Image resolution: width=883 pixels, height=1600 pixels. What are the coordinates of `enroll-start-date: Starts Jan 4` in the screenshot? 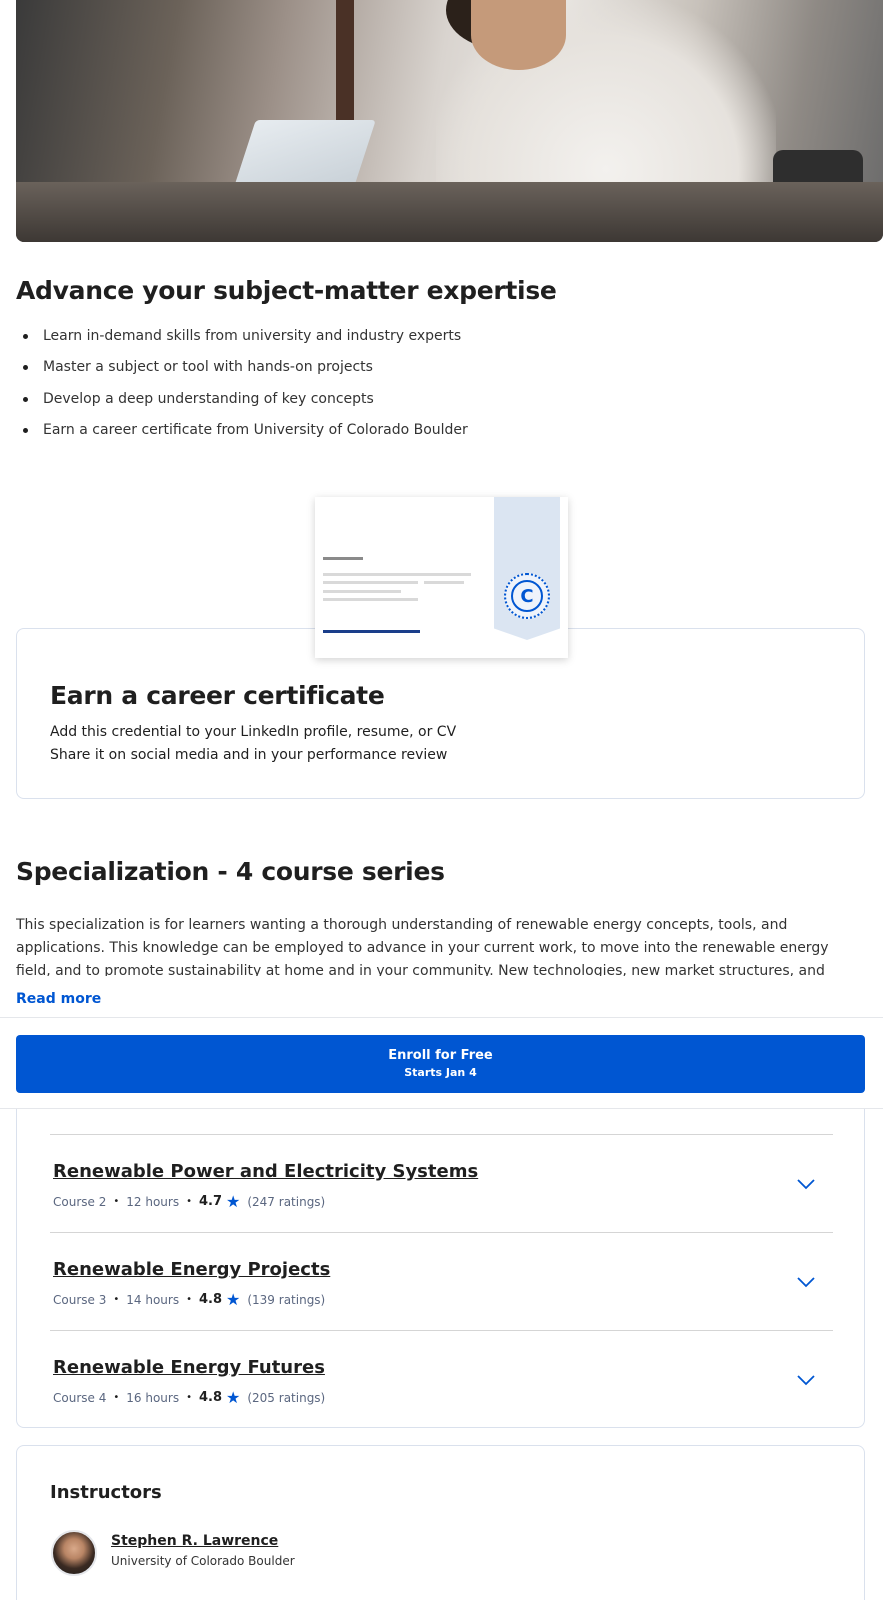 It's located at (440, 1072).